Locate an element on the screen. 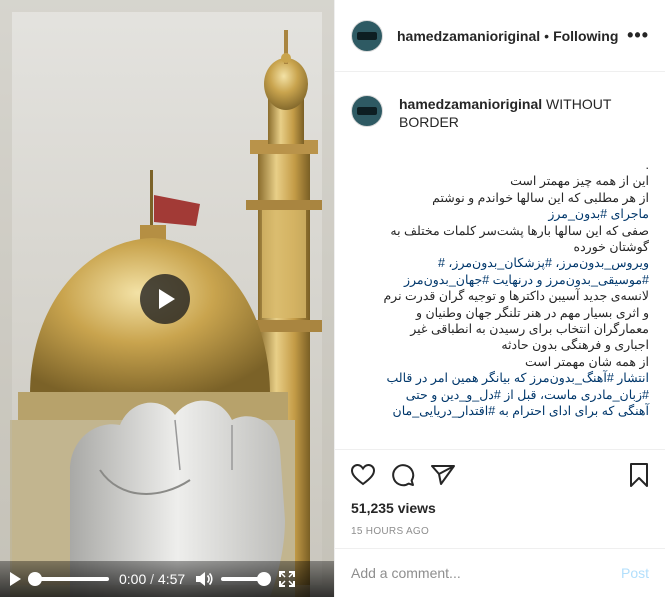  play-icon is located at coordinates (167, 299).